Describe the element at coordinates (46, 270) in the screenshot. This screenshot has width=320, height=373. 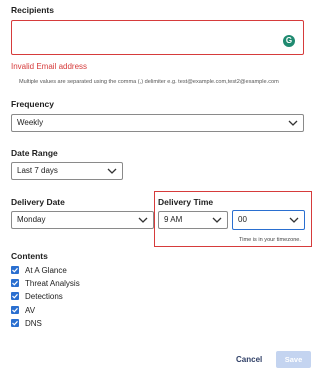
I see `contents-item-label: At A Glance` at that location.